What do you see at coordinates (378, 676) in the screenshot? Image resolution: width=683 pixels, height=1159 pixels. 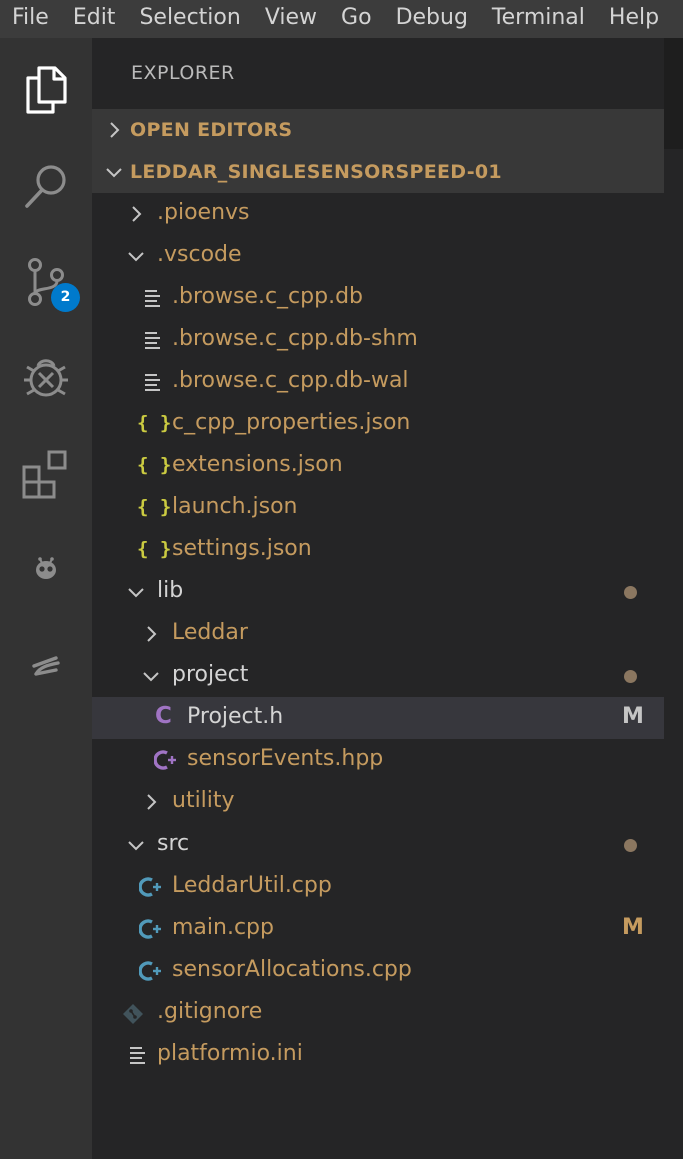 I see `tree-folder-project: project` at bounding box center [378, 676].